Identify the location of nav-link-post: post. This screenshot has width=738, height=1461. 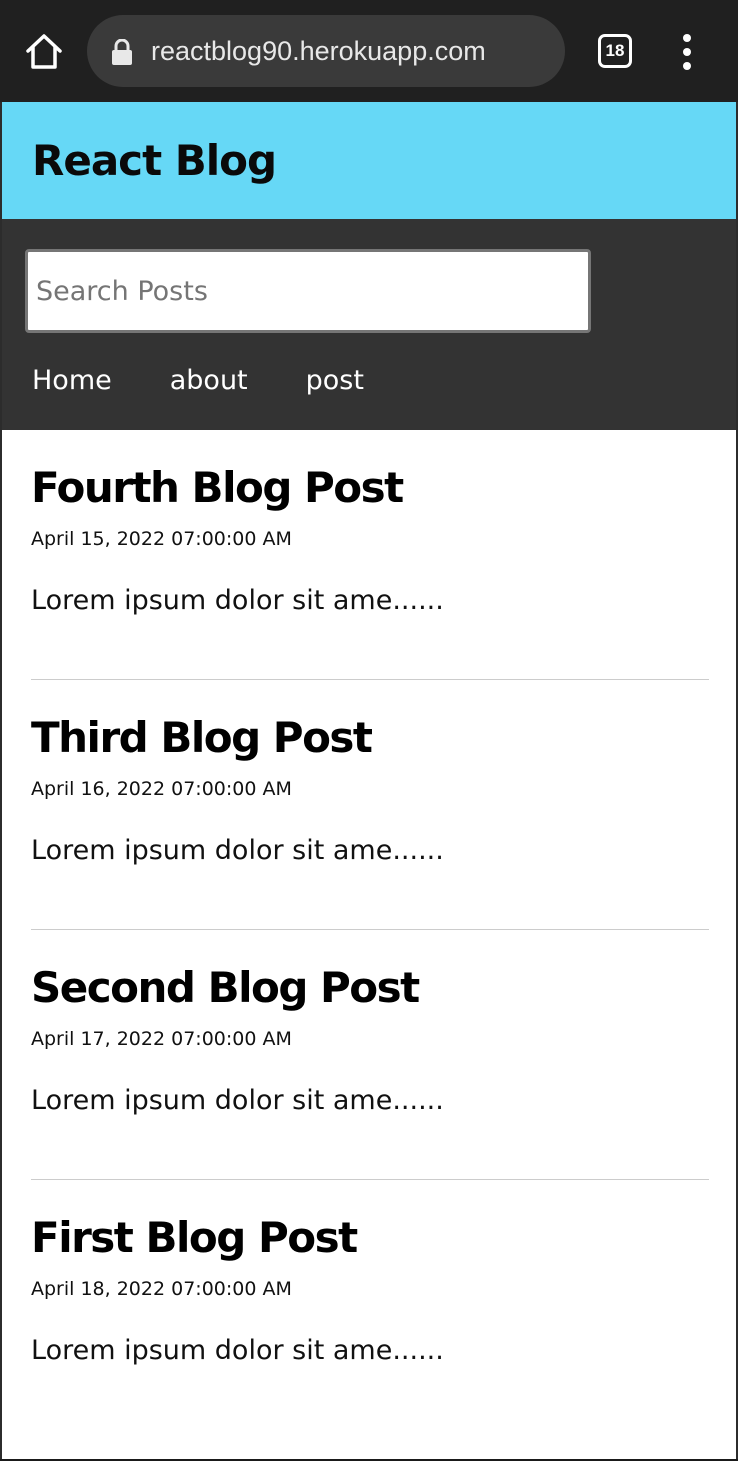
(335, 381).